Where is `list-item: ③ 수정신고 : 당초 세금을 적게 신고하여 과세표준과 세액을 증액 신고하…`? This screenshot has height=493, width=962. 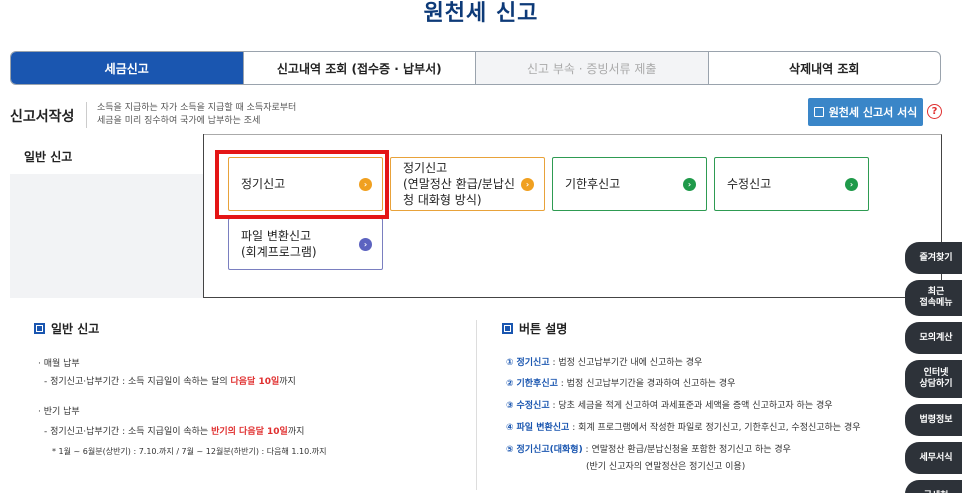
list-item: ③ 수정신고 : 당초 세금을 적게 신고하여 과세표준과 세액을 증액 신고하… is located at coordinates (669, 406).